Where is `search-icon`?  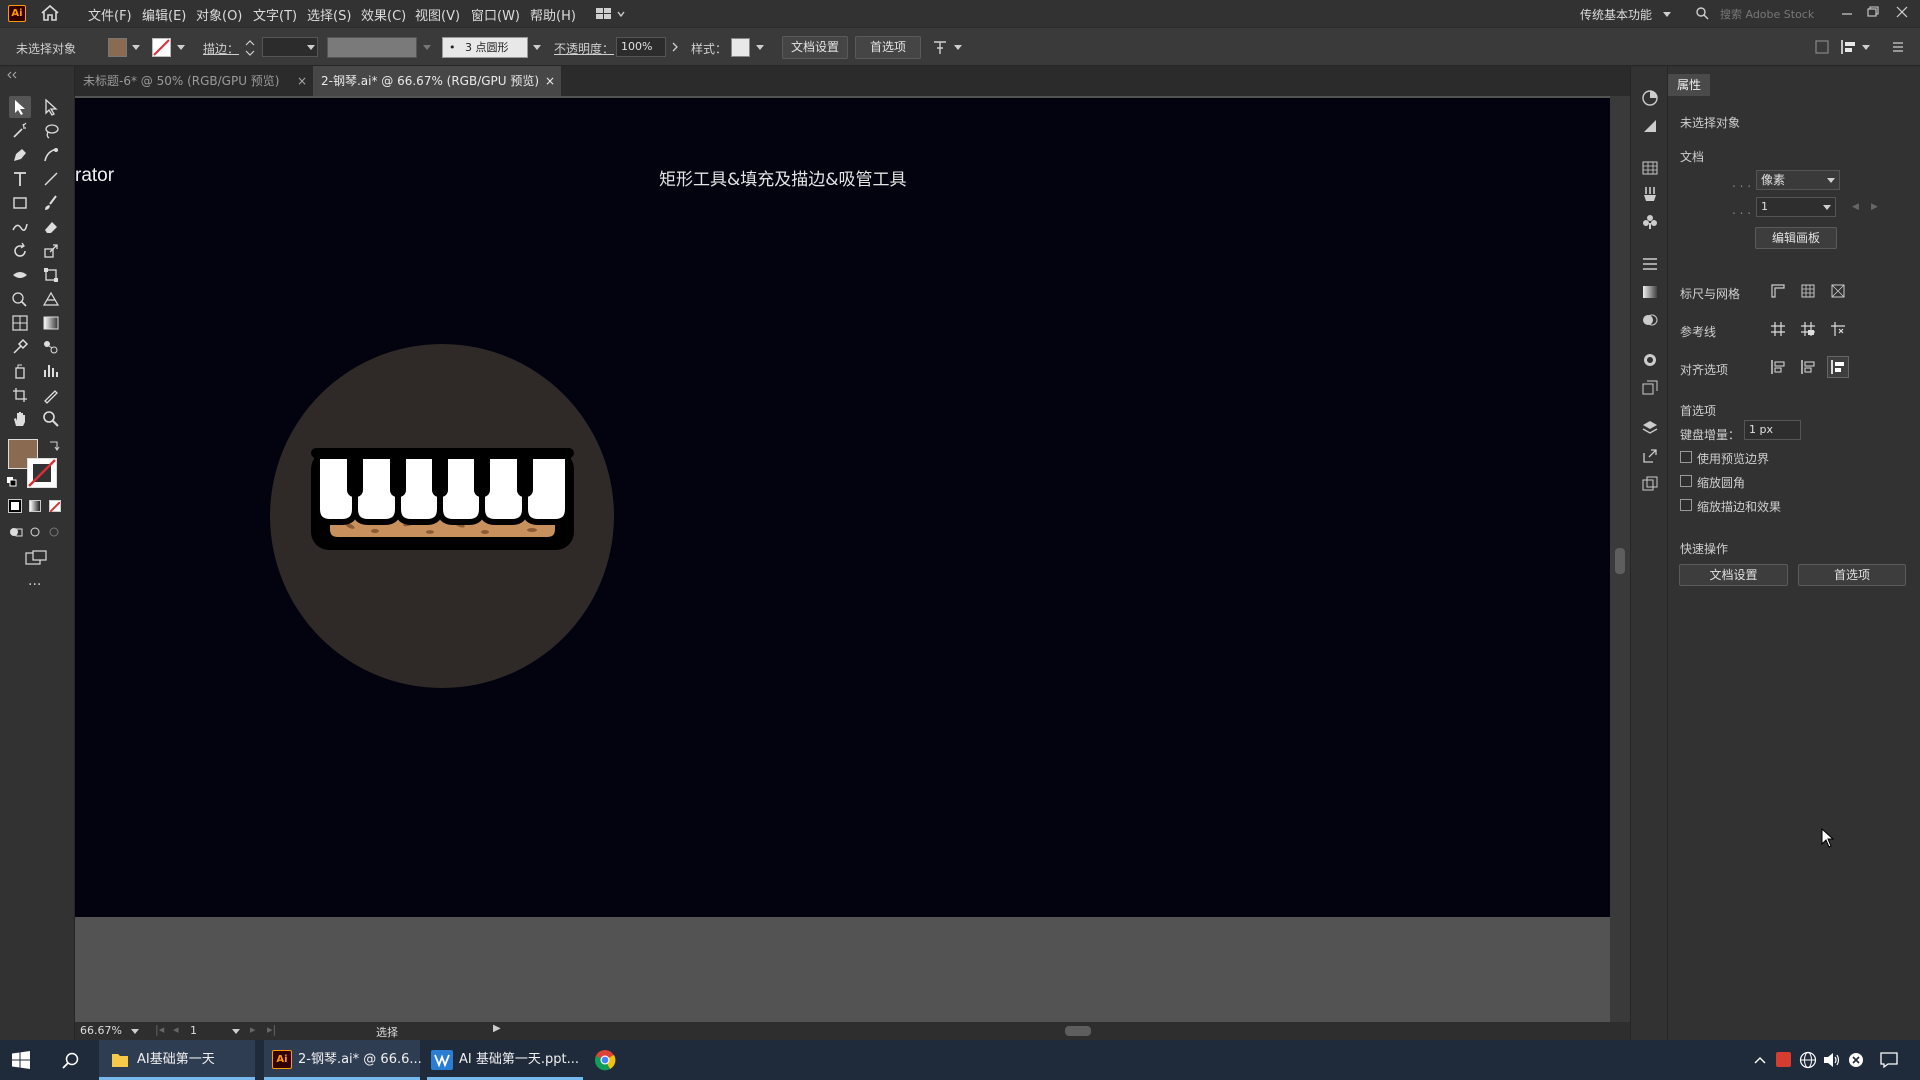
search-icon is located at coordinates (70, 1060).